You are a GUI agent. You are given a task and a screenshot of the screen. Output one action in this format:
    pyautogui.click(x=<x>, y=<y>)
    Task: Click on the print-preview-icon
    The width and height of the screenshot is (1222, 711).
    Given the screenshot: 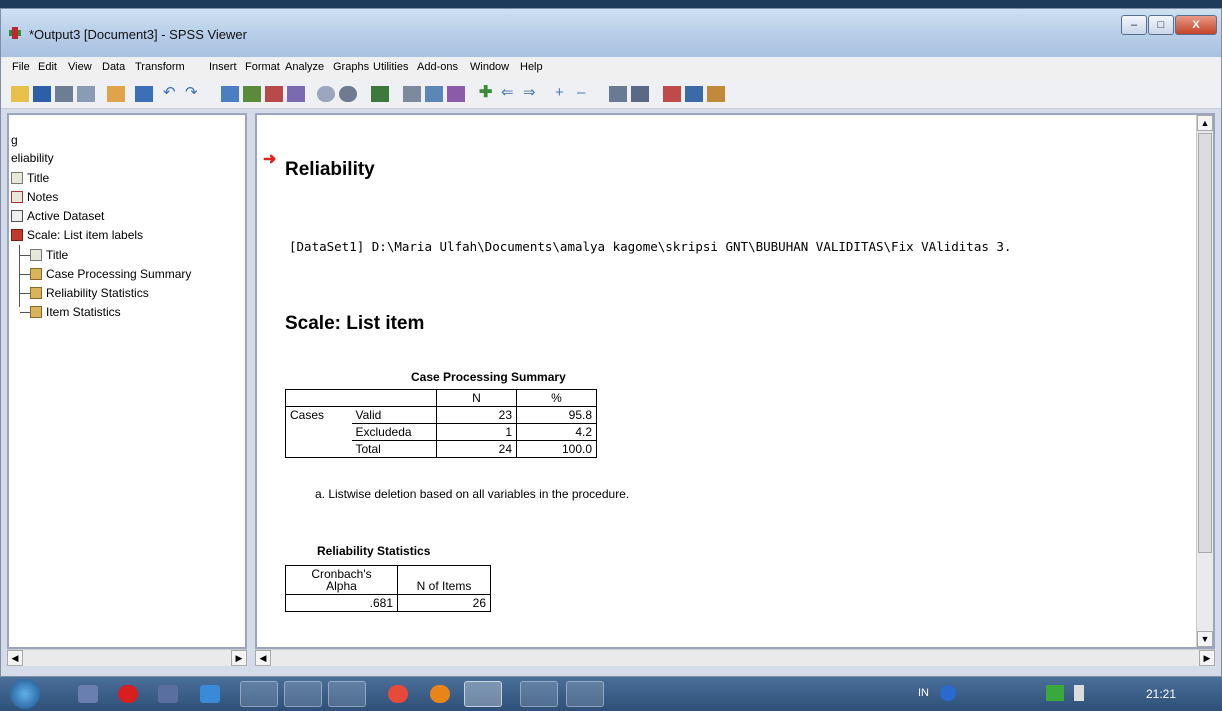 What is the action you would take?
    pyautogui.click(x=86, y=94)
    